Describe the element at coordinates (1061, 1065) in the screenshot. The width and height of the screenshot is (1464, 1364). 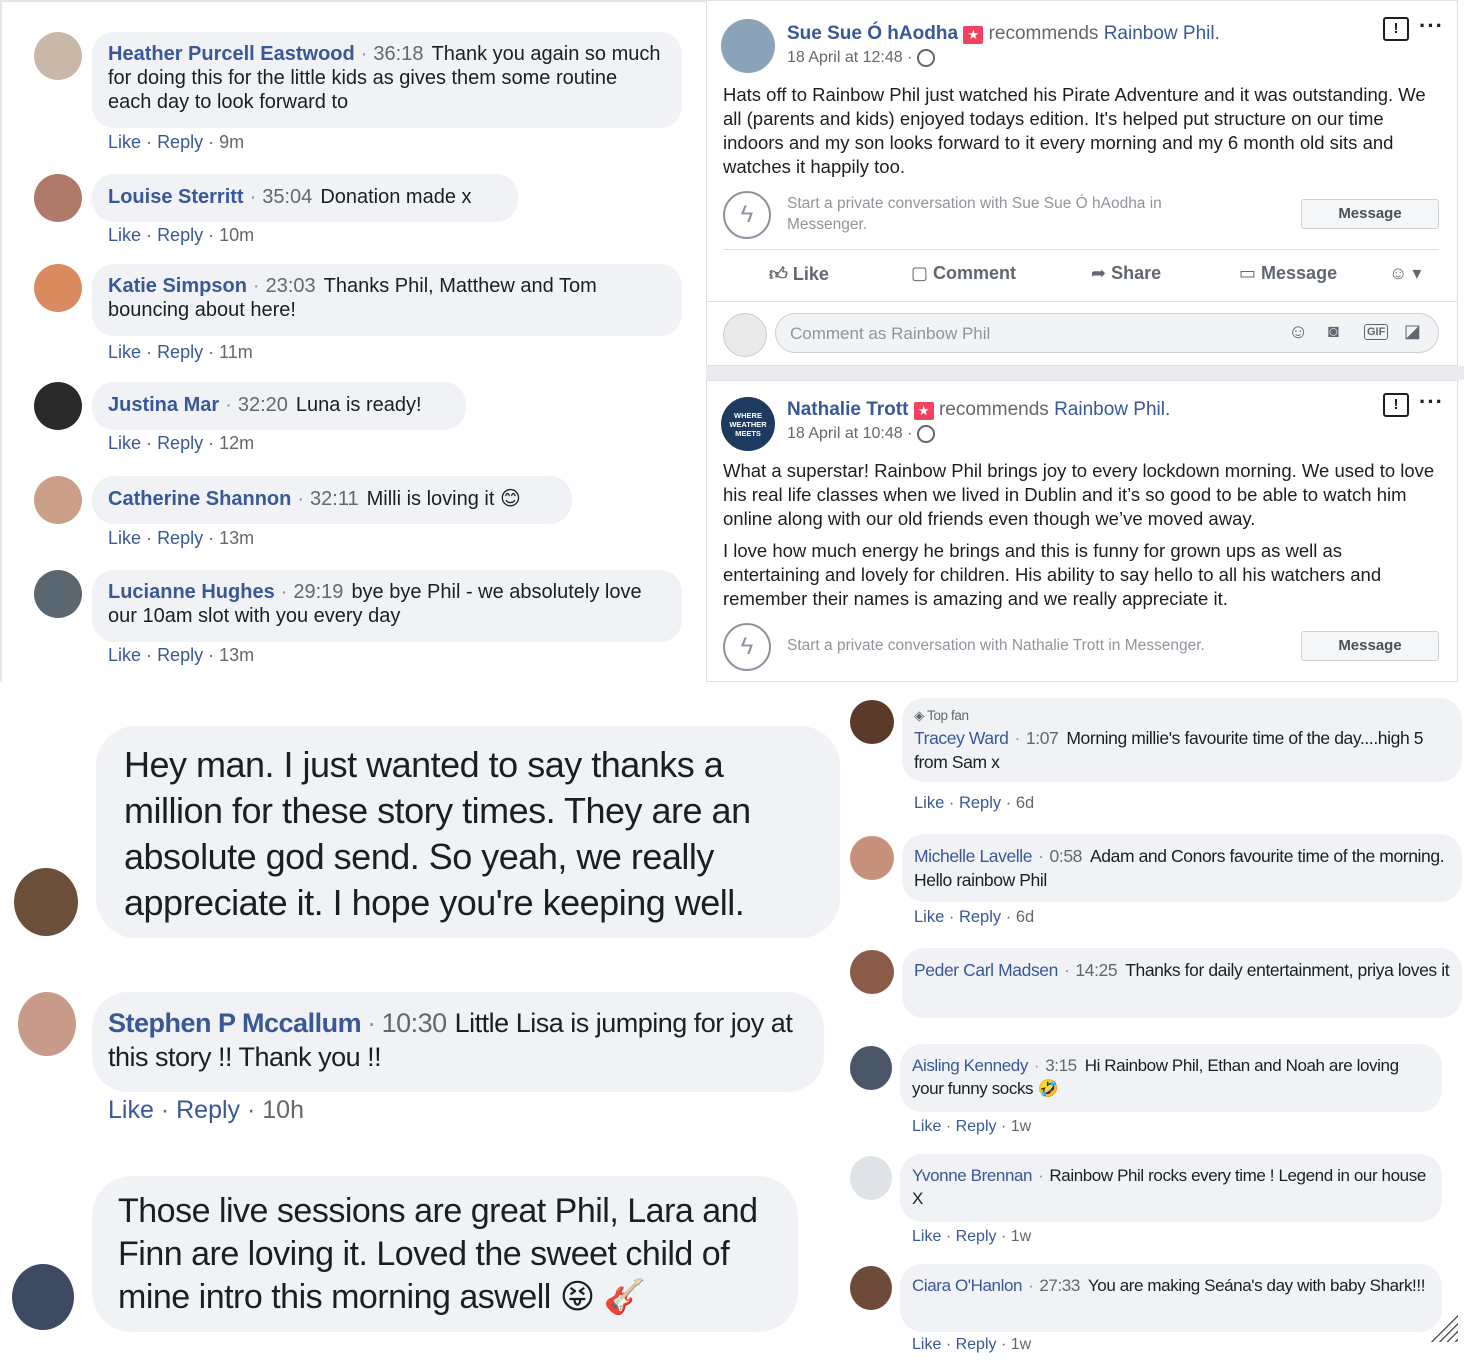
I see `comment-timestamp: 3:15` at that location.